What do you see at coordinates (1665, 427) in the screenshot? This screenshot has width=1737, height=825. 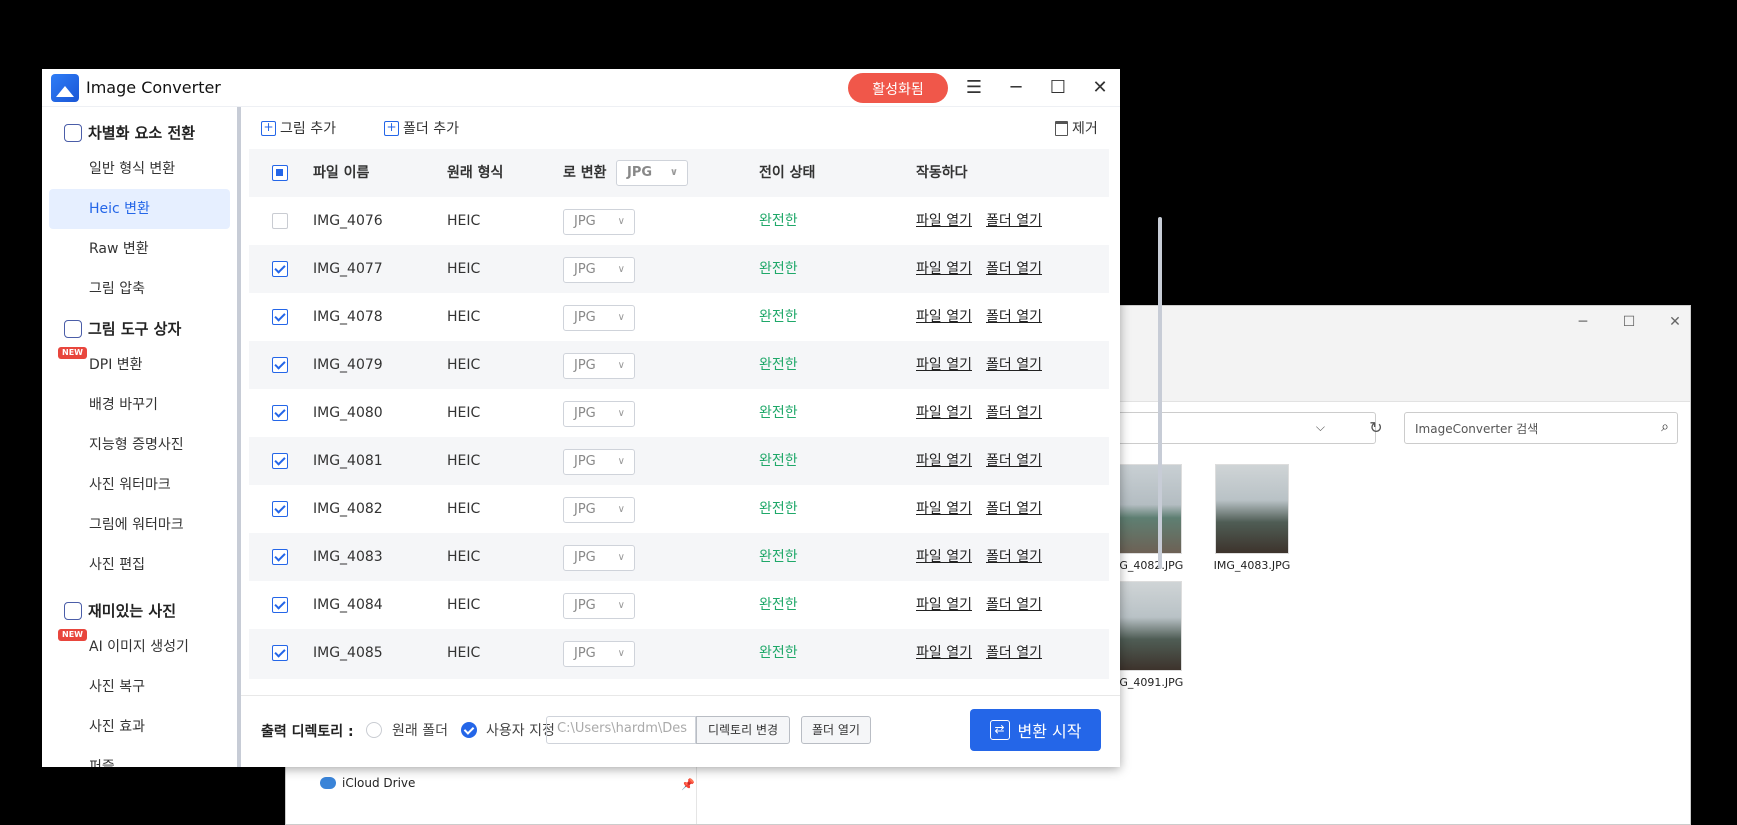 I see `search-icon: ⌕` at bounding box center [1665, 427].